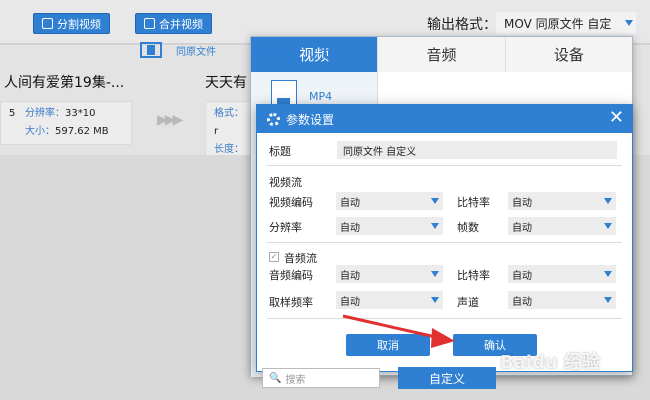 This screenshot has width=650, height=400. I want to click on annotation-arrow, so click(398, 331).